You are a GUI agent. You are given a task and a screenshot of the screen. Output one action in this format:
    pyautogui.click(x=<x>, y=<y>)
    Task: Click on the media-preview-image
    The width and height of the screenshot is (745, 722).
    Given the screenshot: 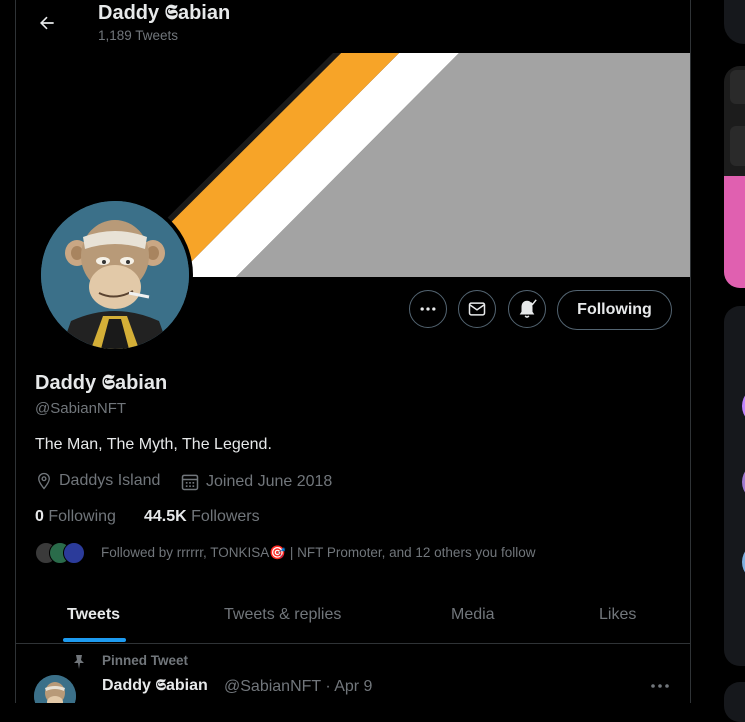 What is the action you would take?
    pyautogui.click(x=734, y=232)
    